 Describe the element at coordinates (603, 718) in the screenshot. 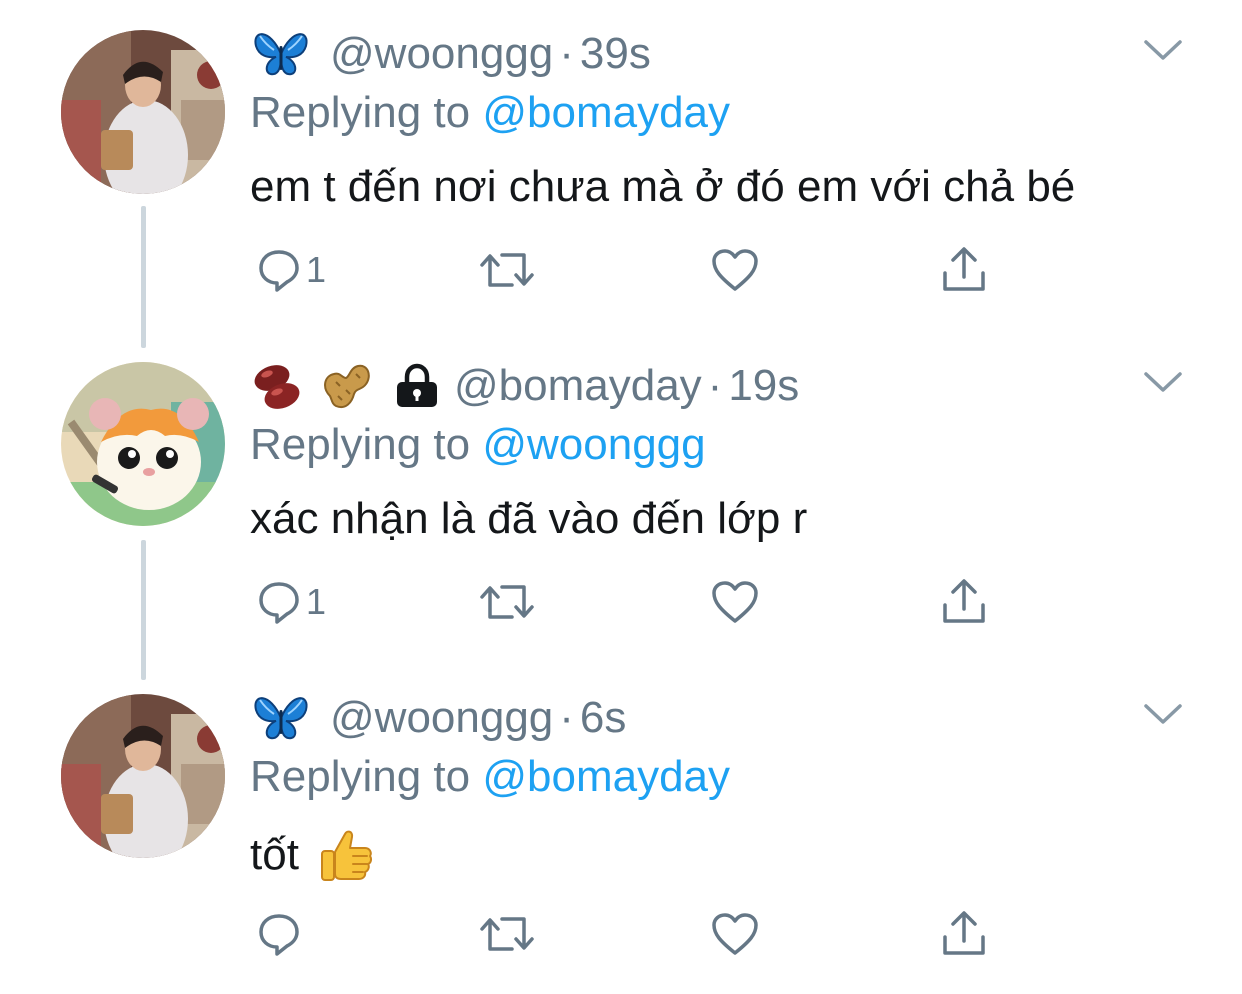

I see `timestamp: 6s` at that location.